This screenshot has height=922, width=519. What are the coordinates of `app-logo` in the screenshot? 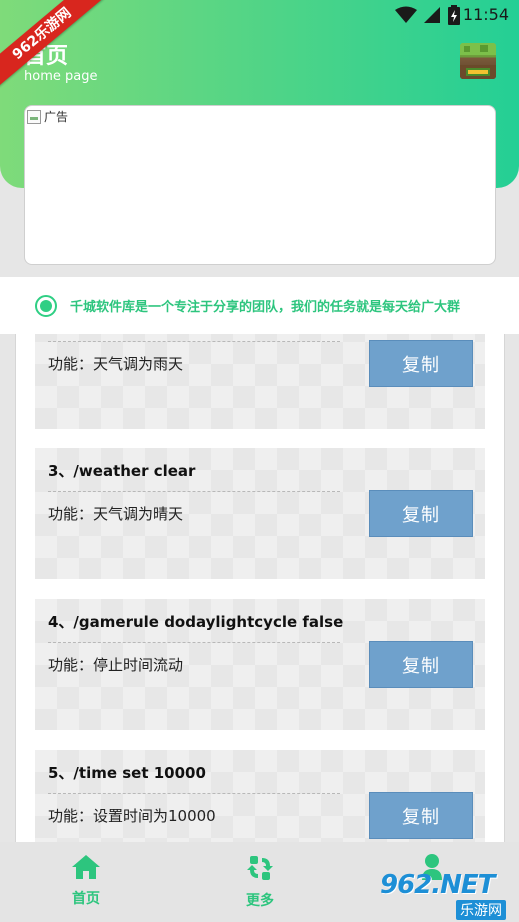 It's located at (478, 61).